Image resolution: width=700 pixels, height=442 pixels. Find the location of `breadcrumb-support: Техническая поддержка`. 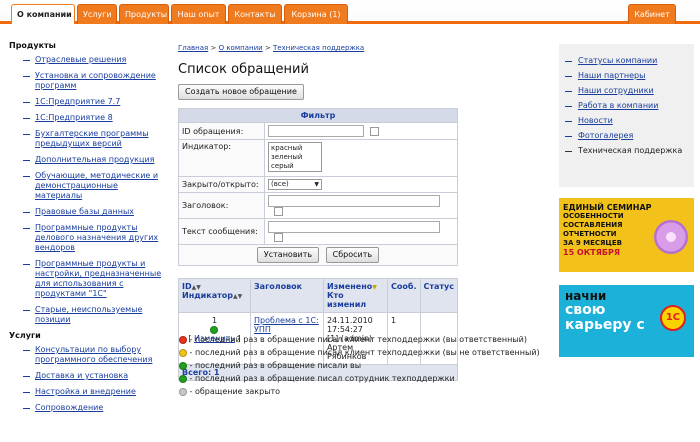

breadcrumb-support: Техническая поддержка is located at coordinates (318, 48).